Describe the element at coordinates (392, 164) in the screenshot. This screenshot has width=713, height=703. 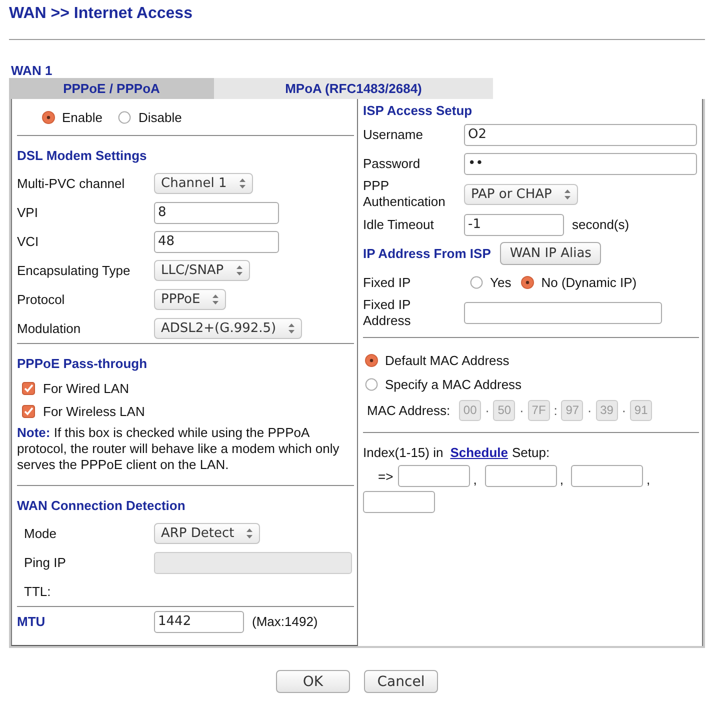
I see `field-label: Password` at that location.